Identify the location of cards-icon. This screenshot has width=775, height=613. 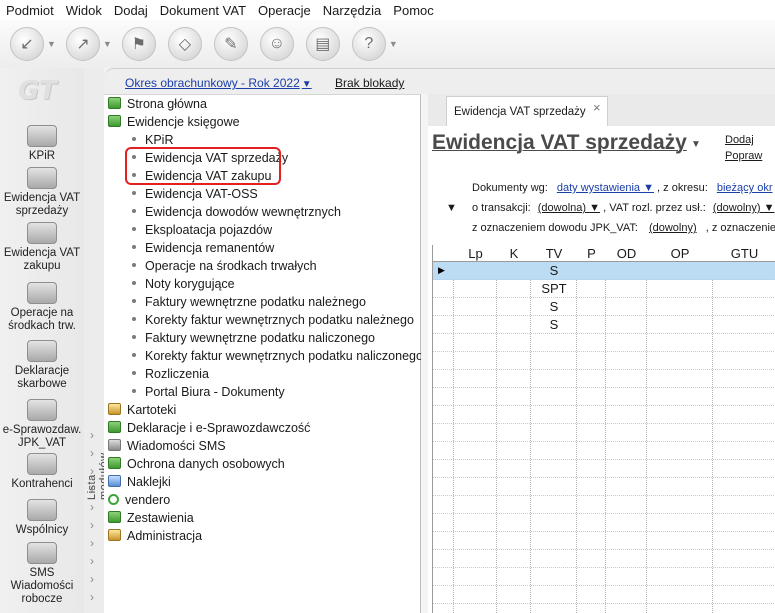
(114, 409).